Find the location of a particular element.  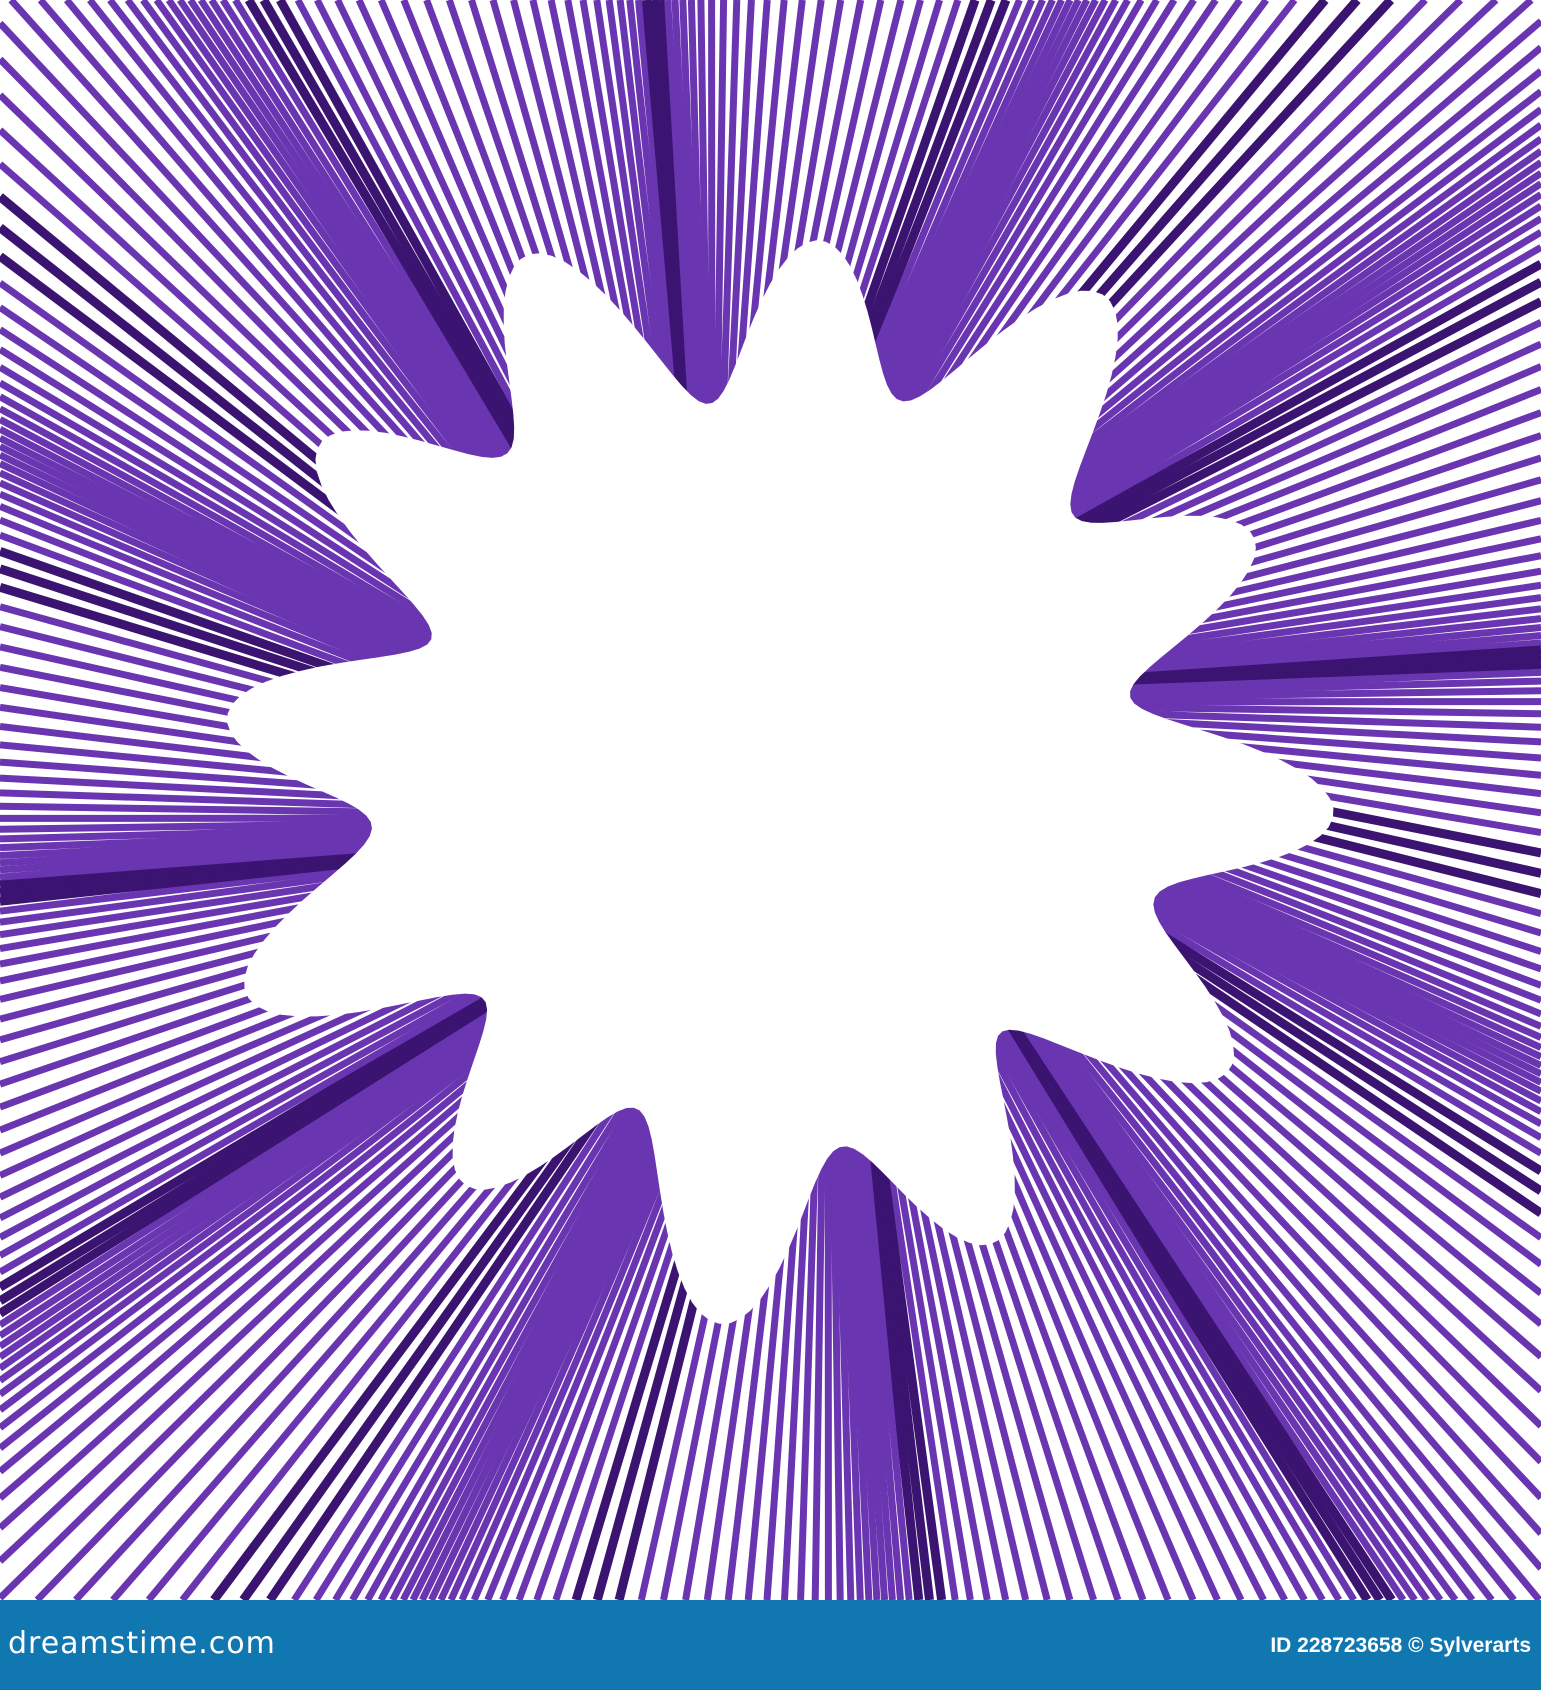

watermark-footer: dreamstime.com ID 228723658 © Sylverarts is located at coordinates (770, 1645).